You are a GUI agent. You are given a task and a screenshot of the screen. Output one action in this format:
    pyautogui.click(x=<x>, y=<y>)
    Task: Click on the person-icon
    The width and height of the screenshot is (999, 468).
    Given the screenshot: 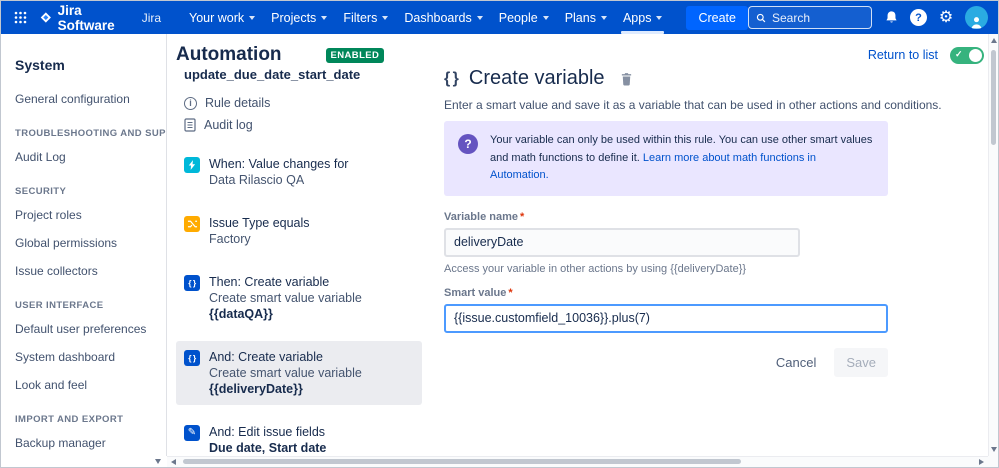 What is the action you would take?
    pyautogui.click(x=976, y=23)
    